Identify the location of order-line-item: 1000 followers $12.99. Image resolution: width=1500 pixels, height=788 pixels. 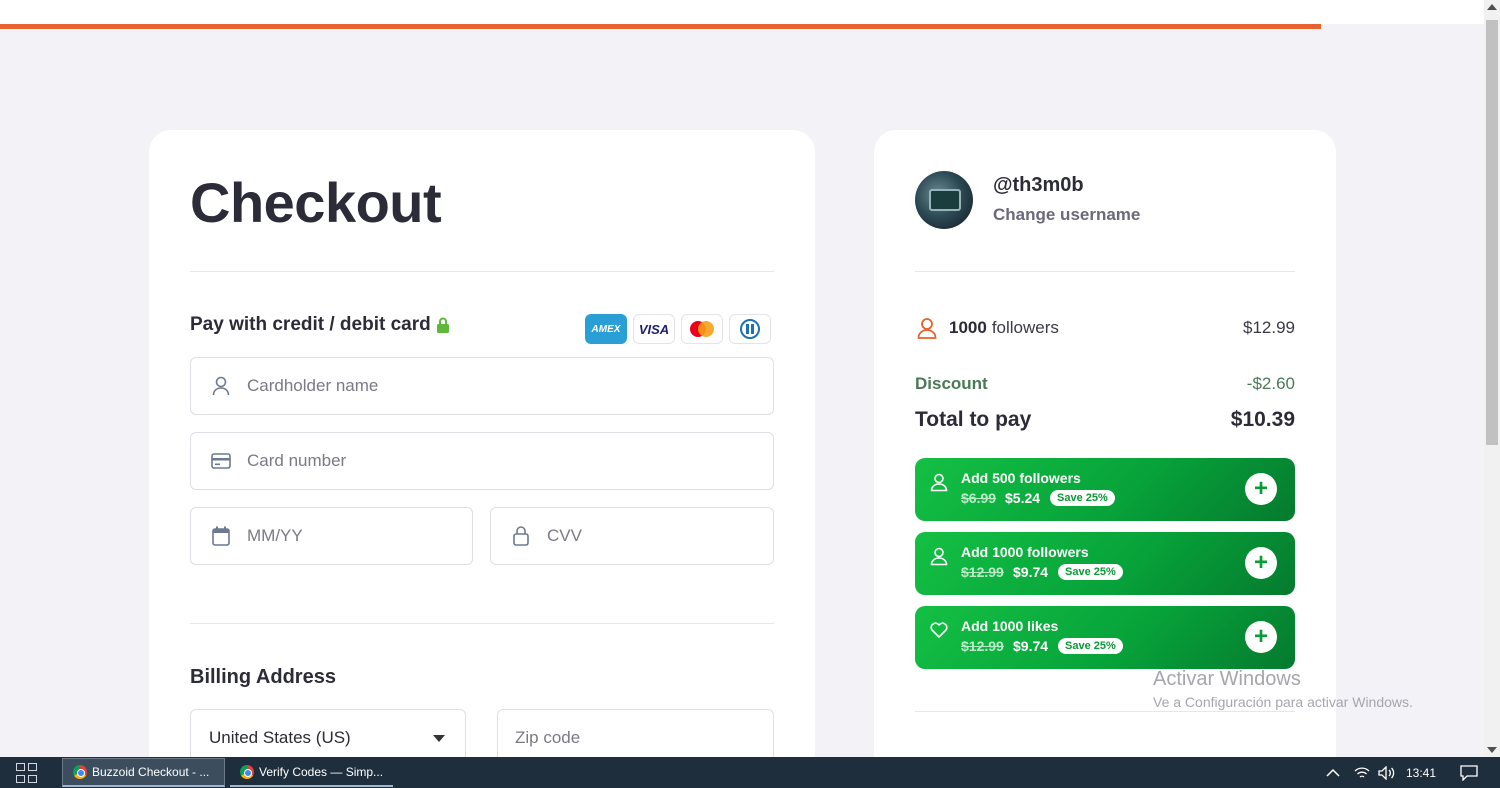
(1105, 328).